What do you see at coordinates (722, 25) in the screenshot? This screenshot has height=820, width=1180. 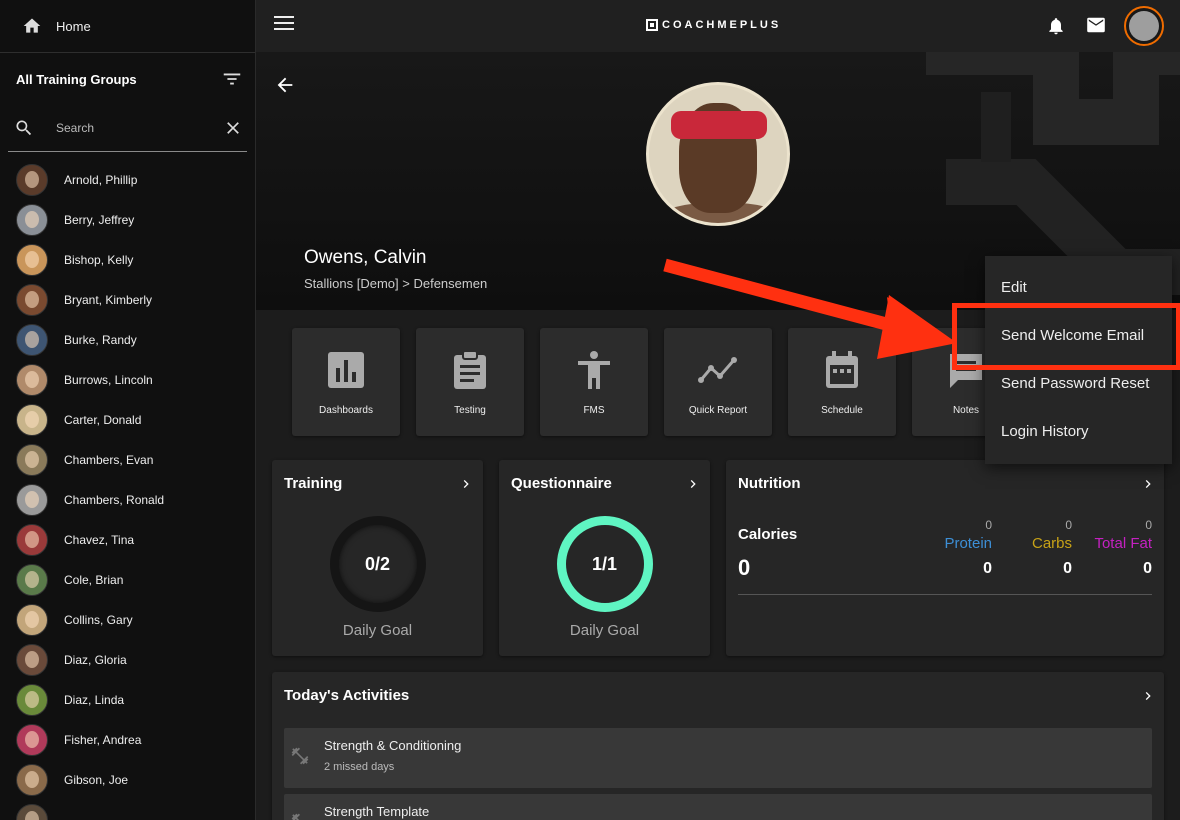 I see `logo-text: COACHMEPLUS` at bounding box center [722, 25].